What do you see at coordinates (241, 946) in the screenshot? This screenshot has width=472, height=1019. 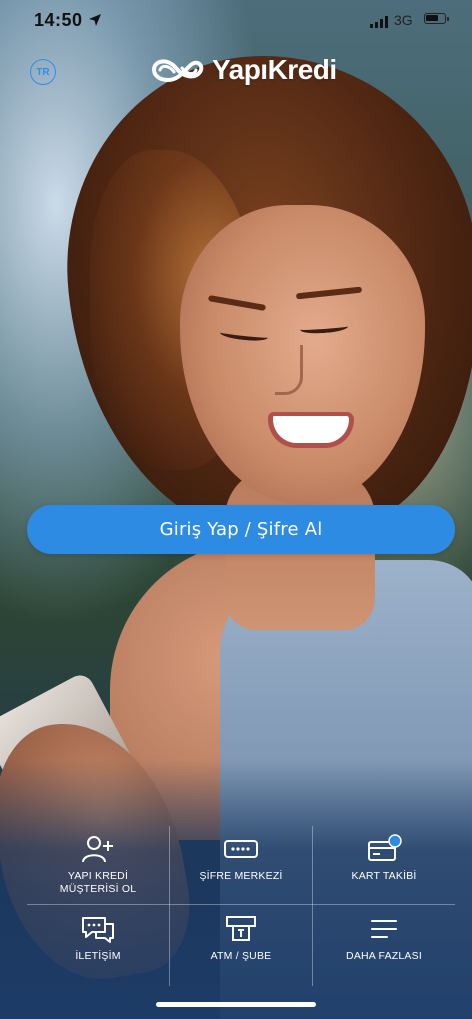 I see `atm-branch-button: ATM / ŞUBE` at bounding box center [241, 946].